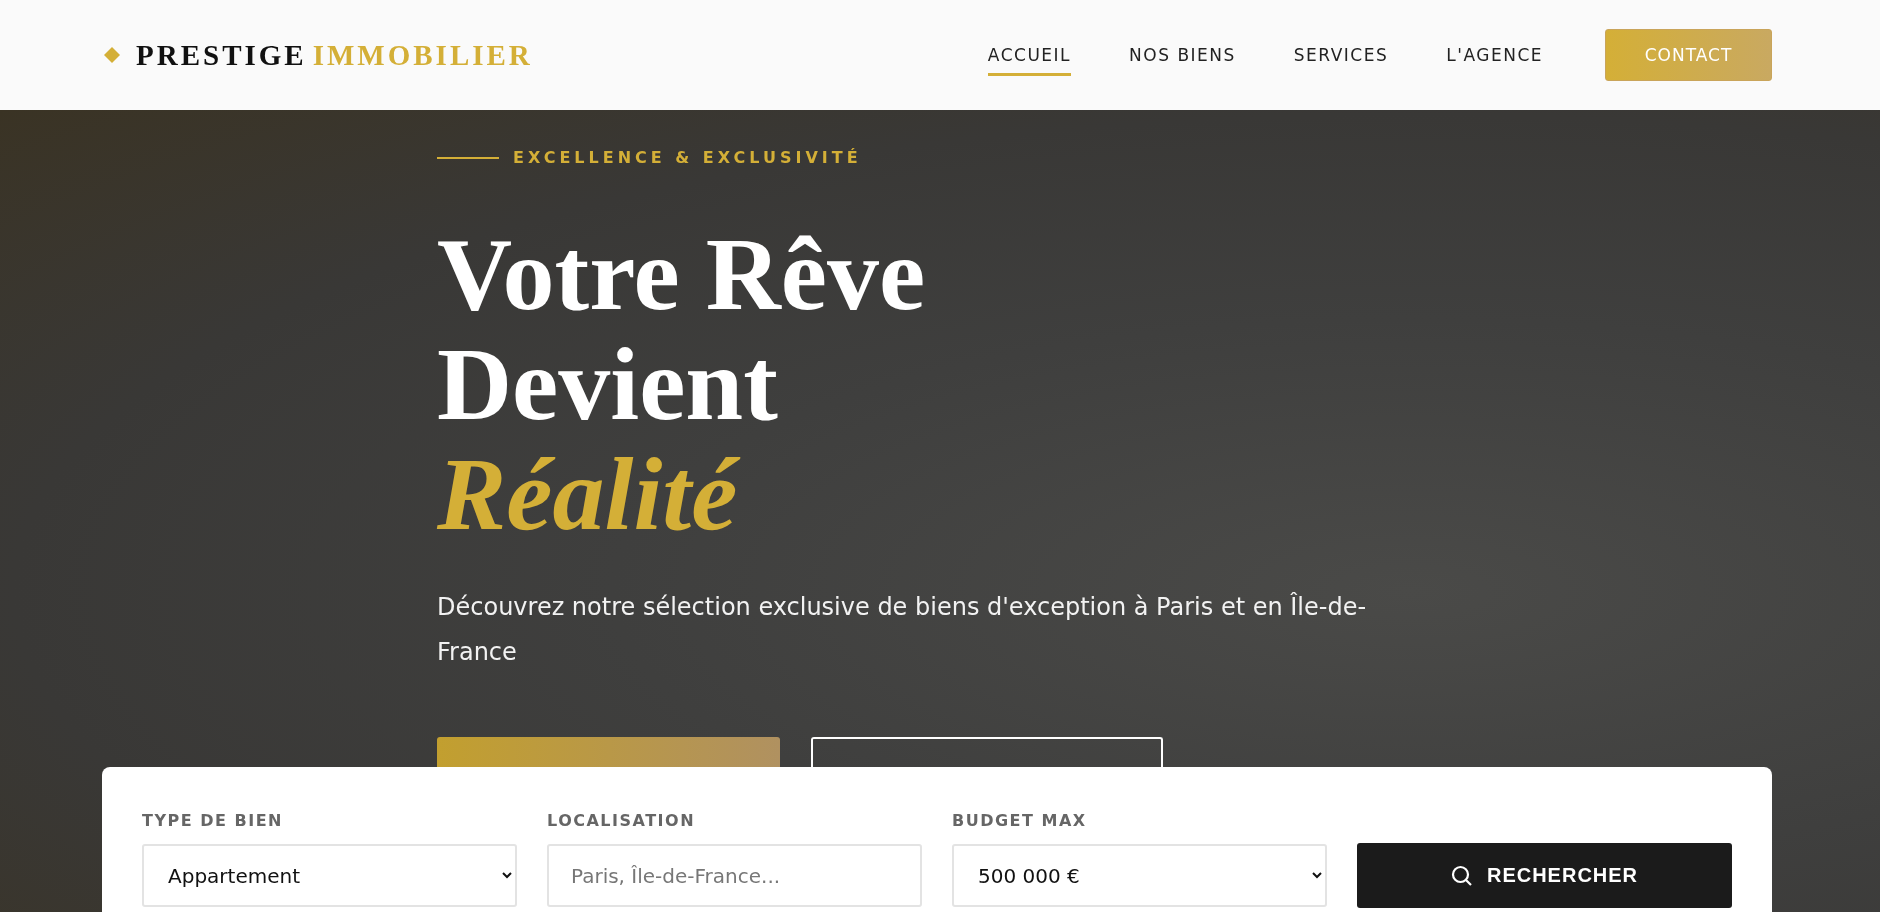 Image resolution: width=1880 pixels, height=912 pixels. Describe the element at coordinates (1461, 875) in the screenshot. I see `search-icon` at that location.